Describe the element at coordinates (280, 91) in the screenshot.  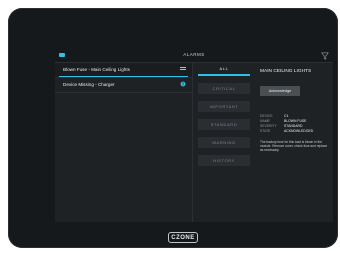
I see `acknowledge-button: Acknowledge` at that location.